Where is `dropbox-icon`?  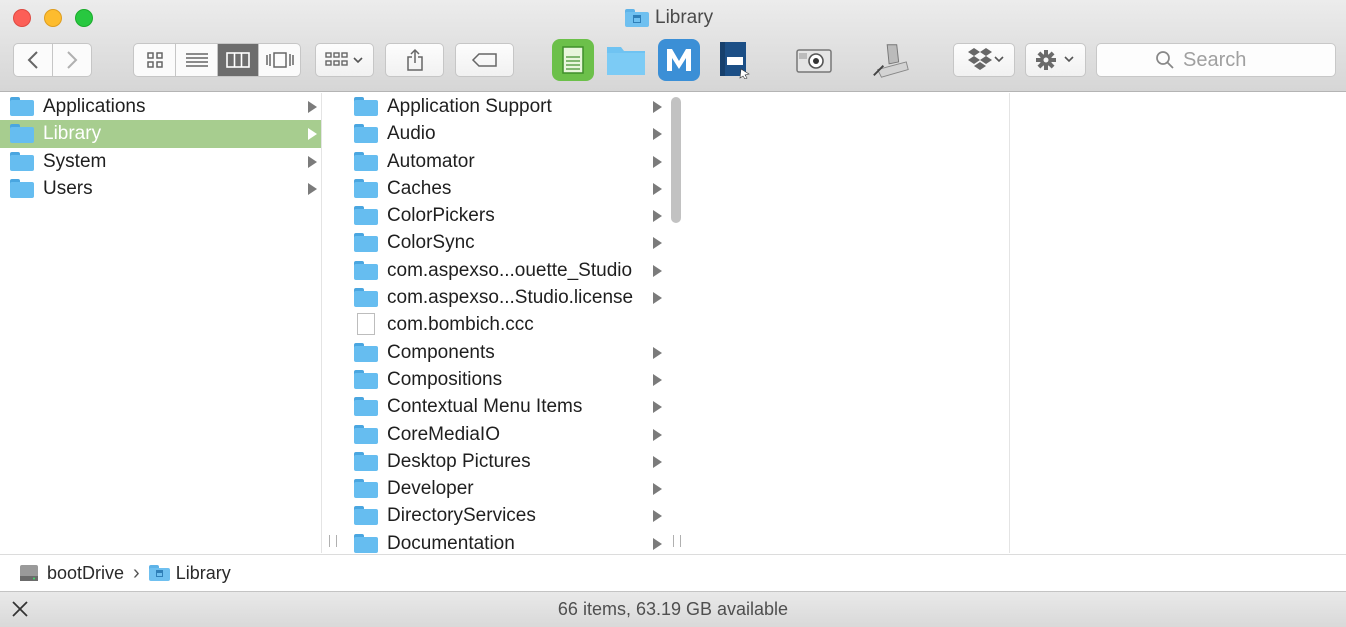
dropbox-icon is located at coordinates (986, 59).